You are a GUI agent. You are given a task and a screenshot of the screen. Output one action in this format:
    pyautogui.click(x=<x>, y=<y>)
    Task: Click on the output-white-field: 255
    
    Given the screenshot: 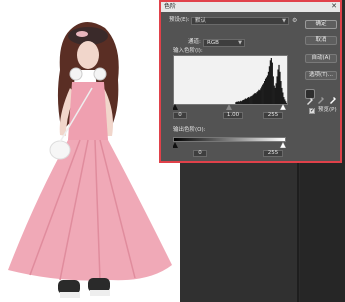 What is the action you would take?
    pyautogui.click(x=273, y=153)
    